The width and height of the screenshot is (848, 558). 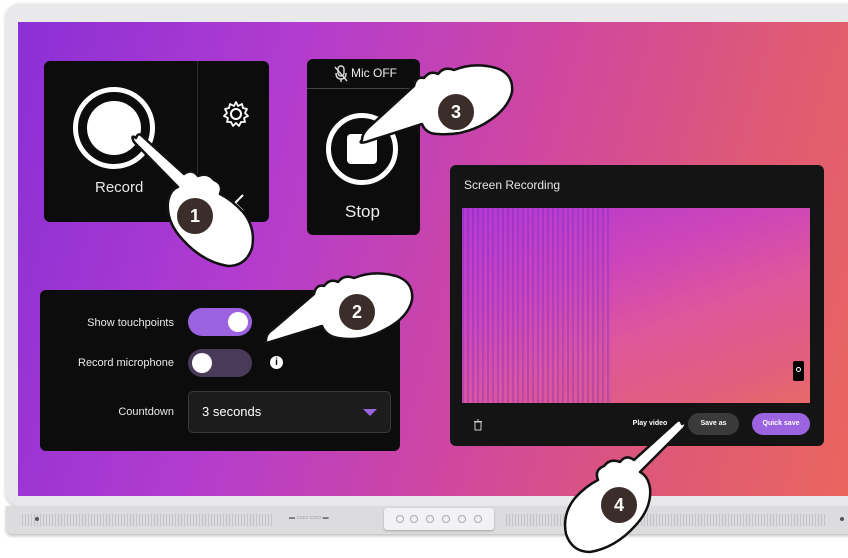 I want to click on mic-off-icon, so click(x=341, y=73).